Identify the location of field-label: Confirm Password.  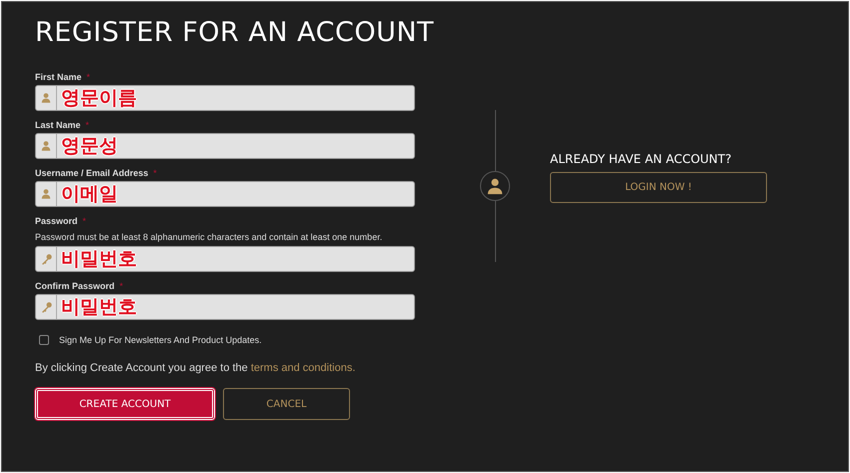
(75, 286).